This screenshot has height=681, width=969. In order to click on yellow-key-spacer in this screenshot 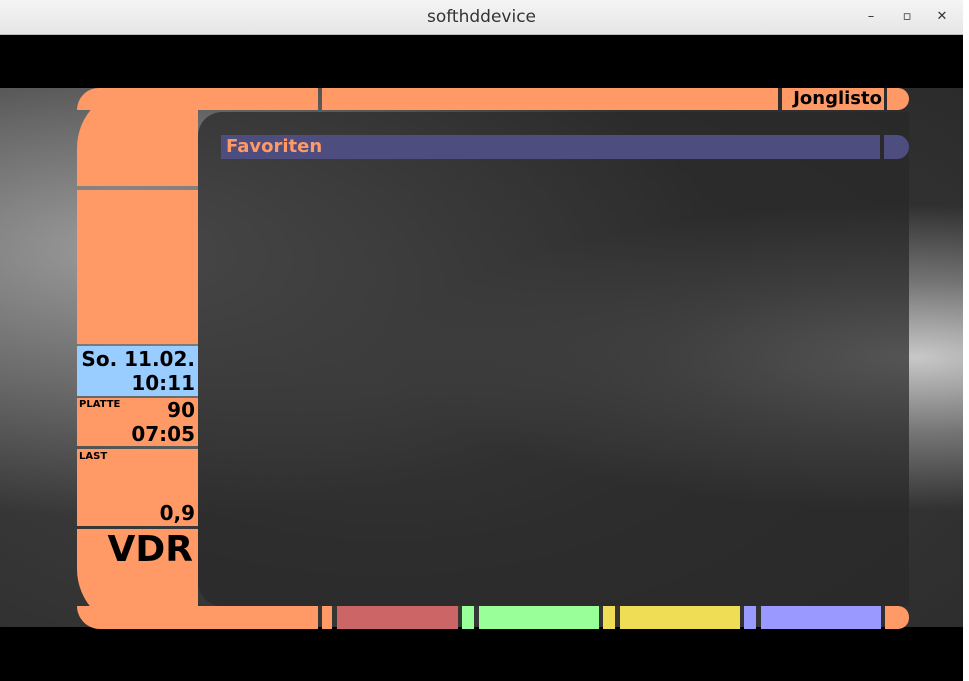, I will do `click(609, 617)`.